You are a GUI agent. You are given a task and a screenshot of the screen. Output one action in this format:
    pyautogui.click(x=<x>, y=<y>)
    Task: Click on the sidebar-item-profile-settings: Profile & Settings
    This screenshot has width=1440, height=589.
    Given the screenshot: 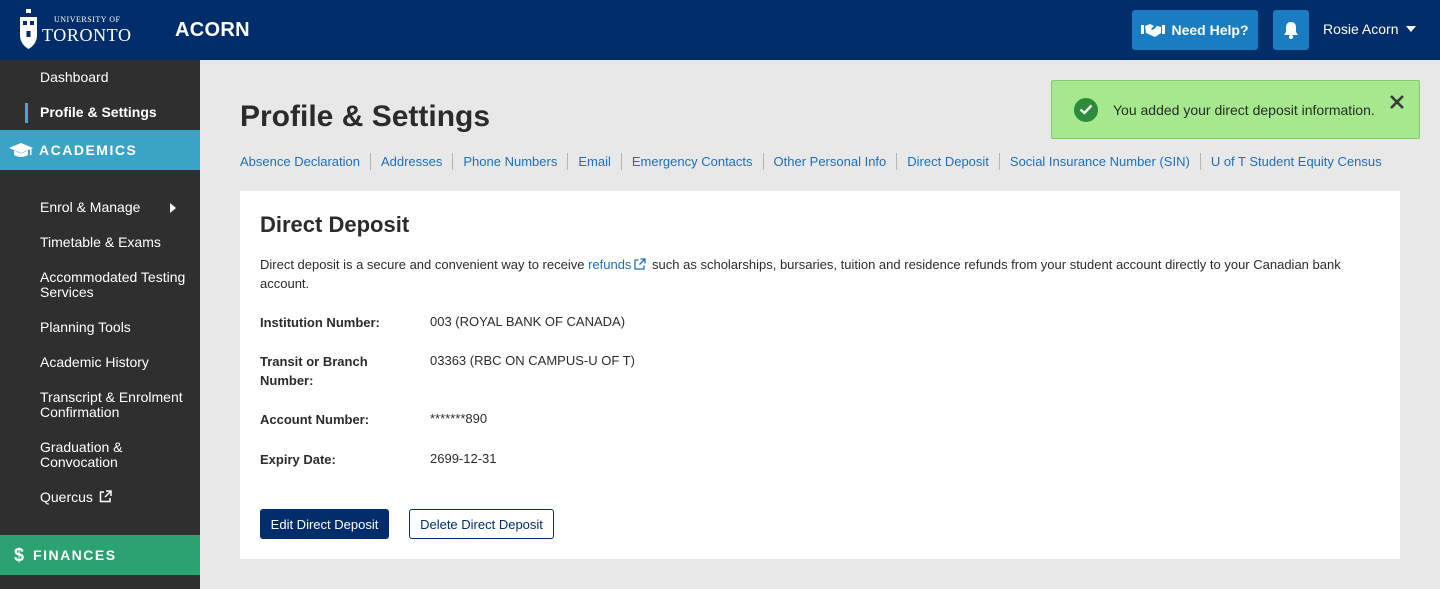 What is the action you would take?
    pyautogui.click(x=98, y=112)
    